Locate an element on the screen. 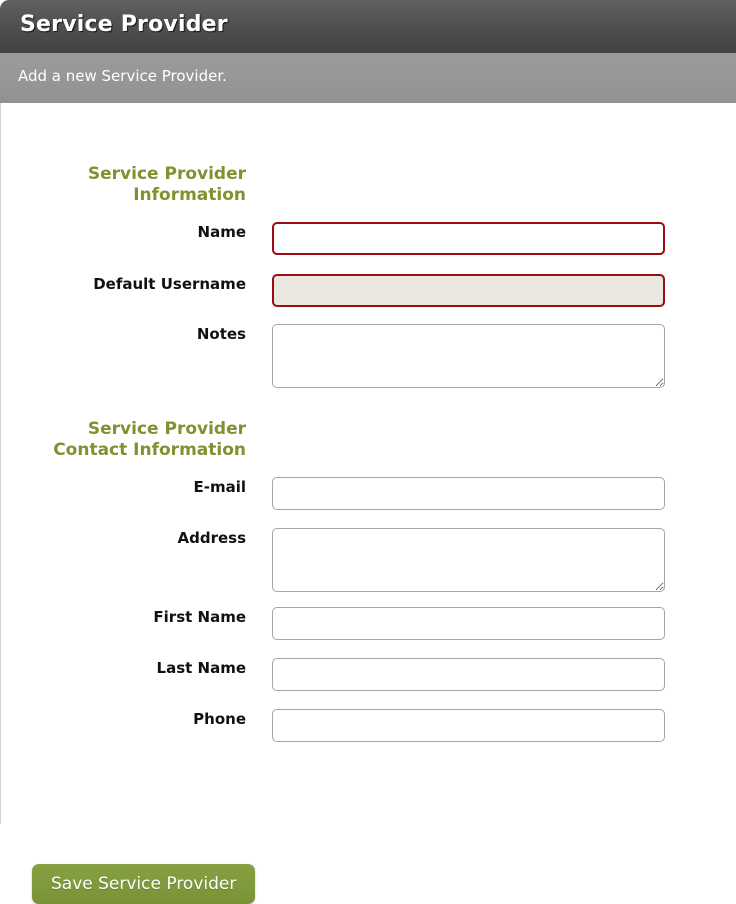 The image size is (736, 904). page-title: Service Provider is located at coordinates (124, 24).